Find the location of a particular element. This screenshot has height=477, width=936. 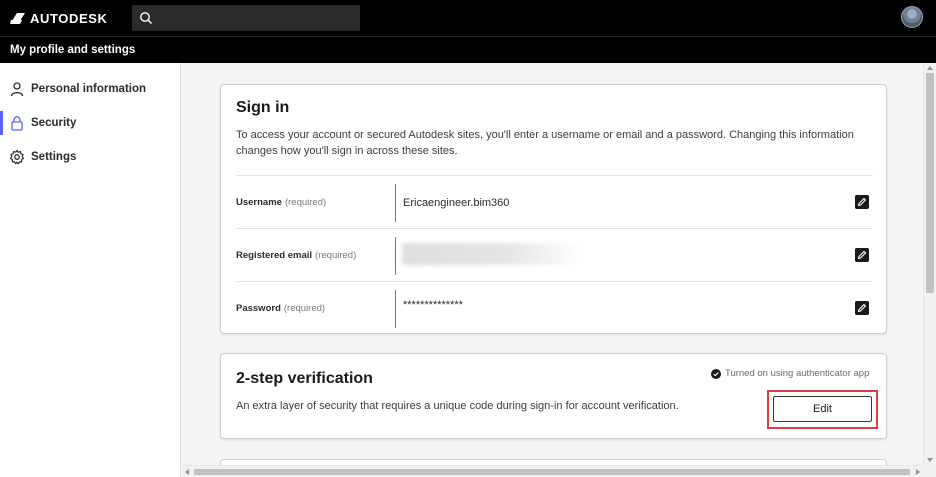

username-value: Ericaengineer.bim360 is located at coordinates (456, 202).